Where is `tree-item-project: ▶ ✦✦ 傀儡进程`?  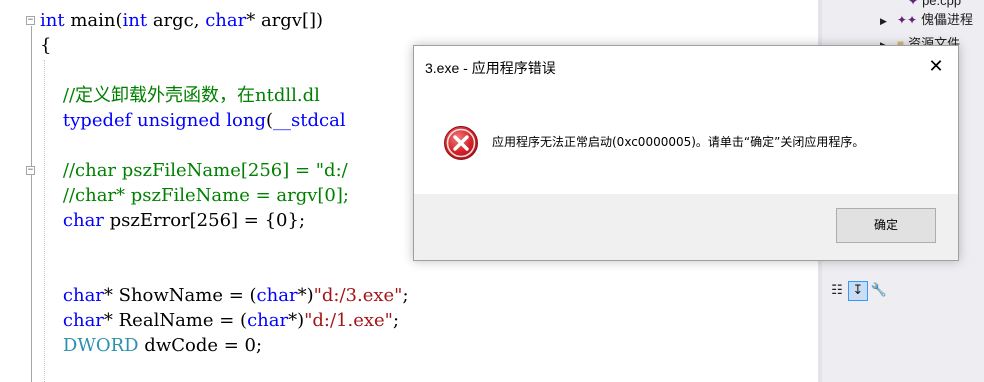 tree-item-project: ▶ ✦✦ 傀儡进程 is located at coordinates (926, 20).